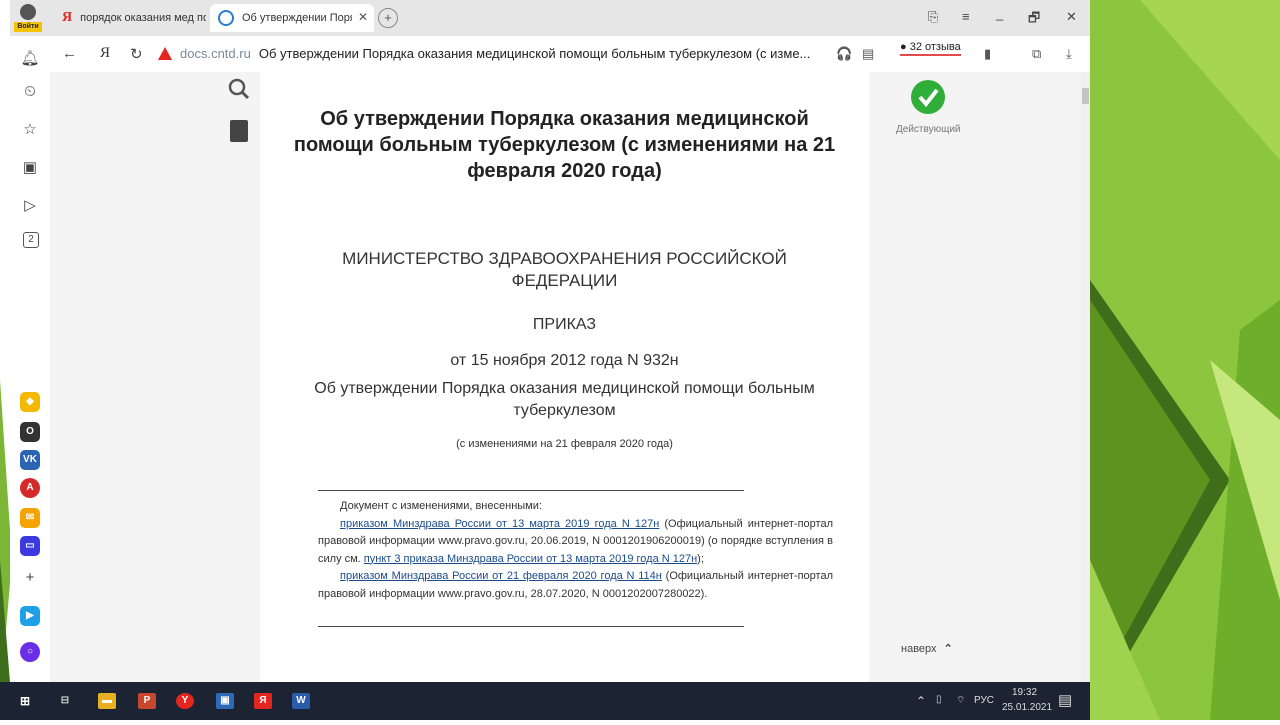  I want to click on restore-button: 🗗, so click(1034, 20).